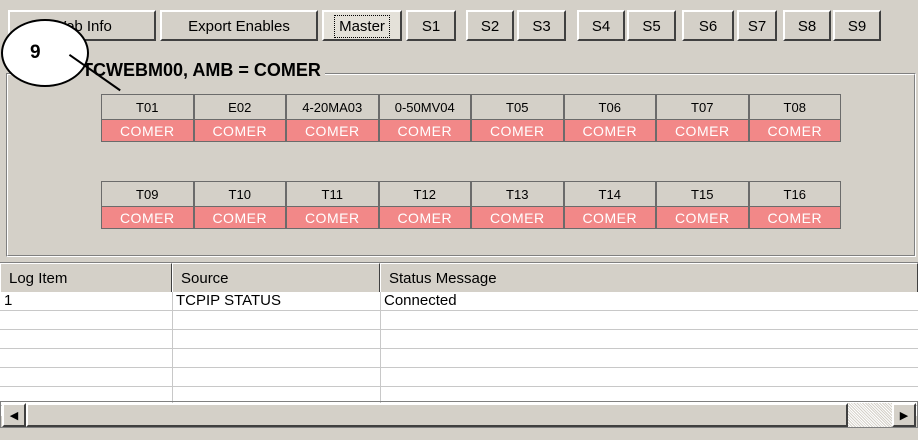 Image resolution: width=918 pixels, height=440 pixels. What do you see at coordinates (35, 52) in the screenshot?
I see `callout-number: 9` at bounding box center [35, 52].